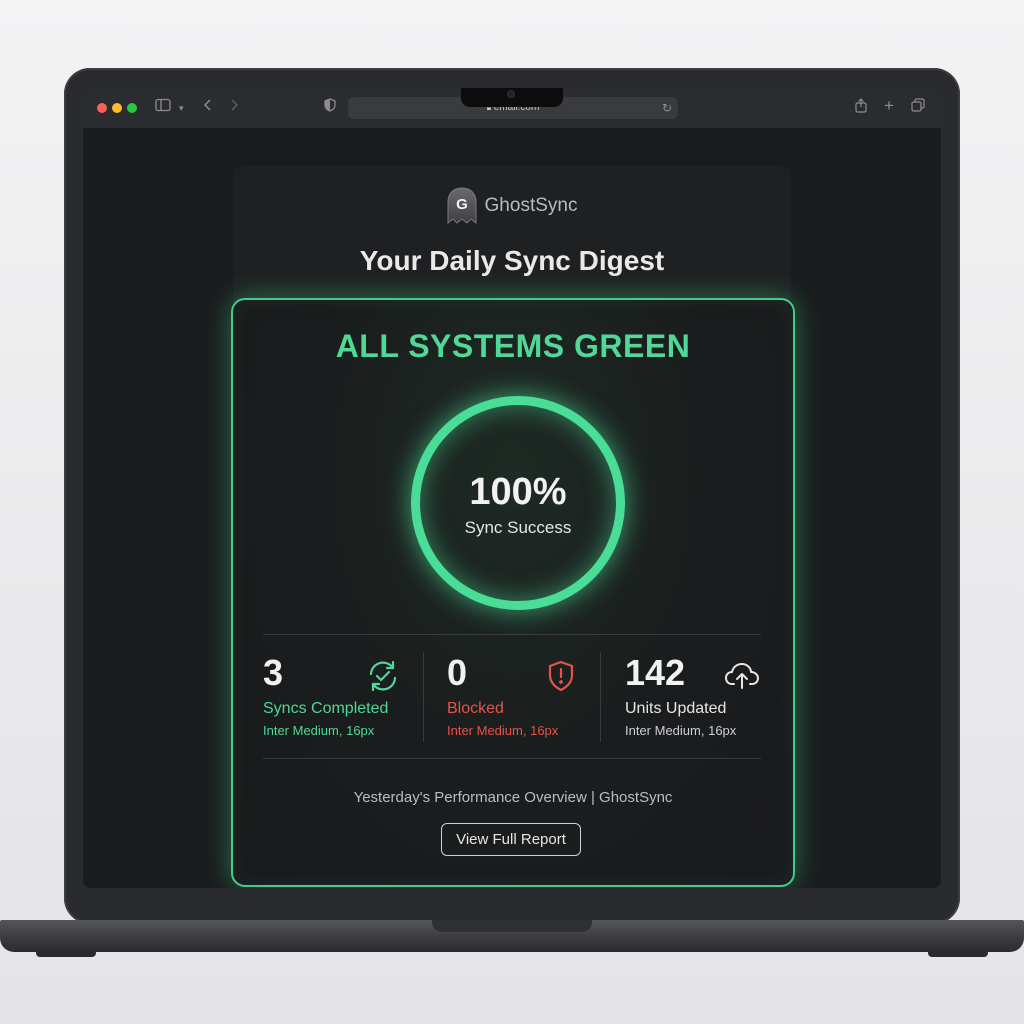 The height and width of the screenshot is (1024, 1024). What do you see at coordinates (561, 676) in the screenshot?
I see `shield-alert-icon` at bounding box center [561, 676].